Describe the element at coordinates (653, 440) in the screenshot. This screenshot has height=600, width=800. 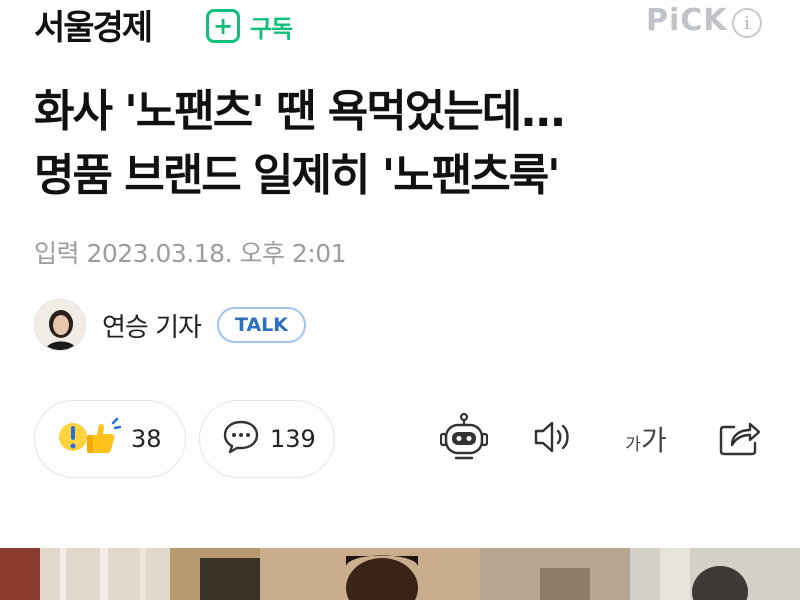
I see `font-size-large-label: 가` at that location.